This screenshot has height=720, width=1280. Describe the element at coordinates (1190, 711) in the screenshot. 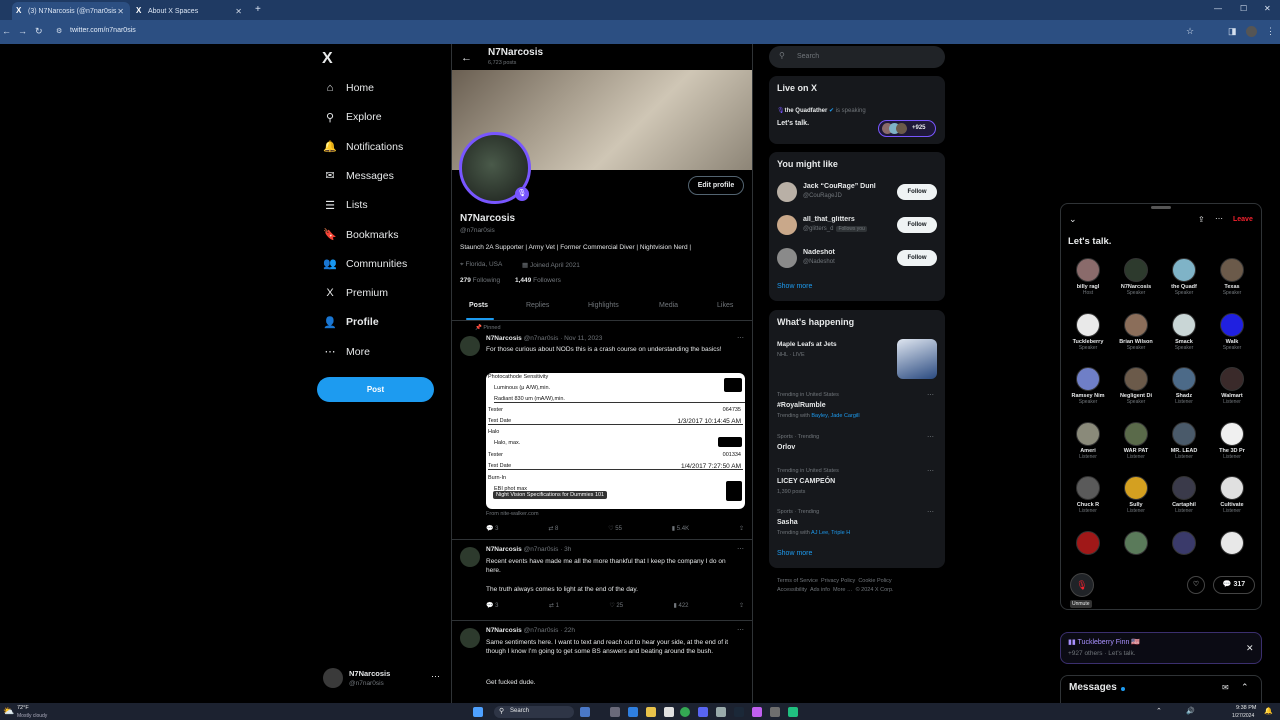

I see `volume-icon: 🔊` at that location.